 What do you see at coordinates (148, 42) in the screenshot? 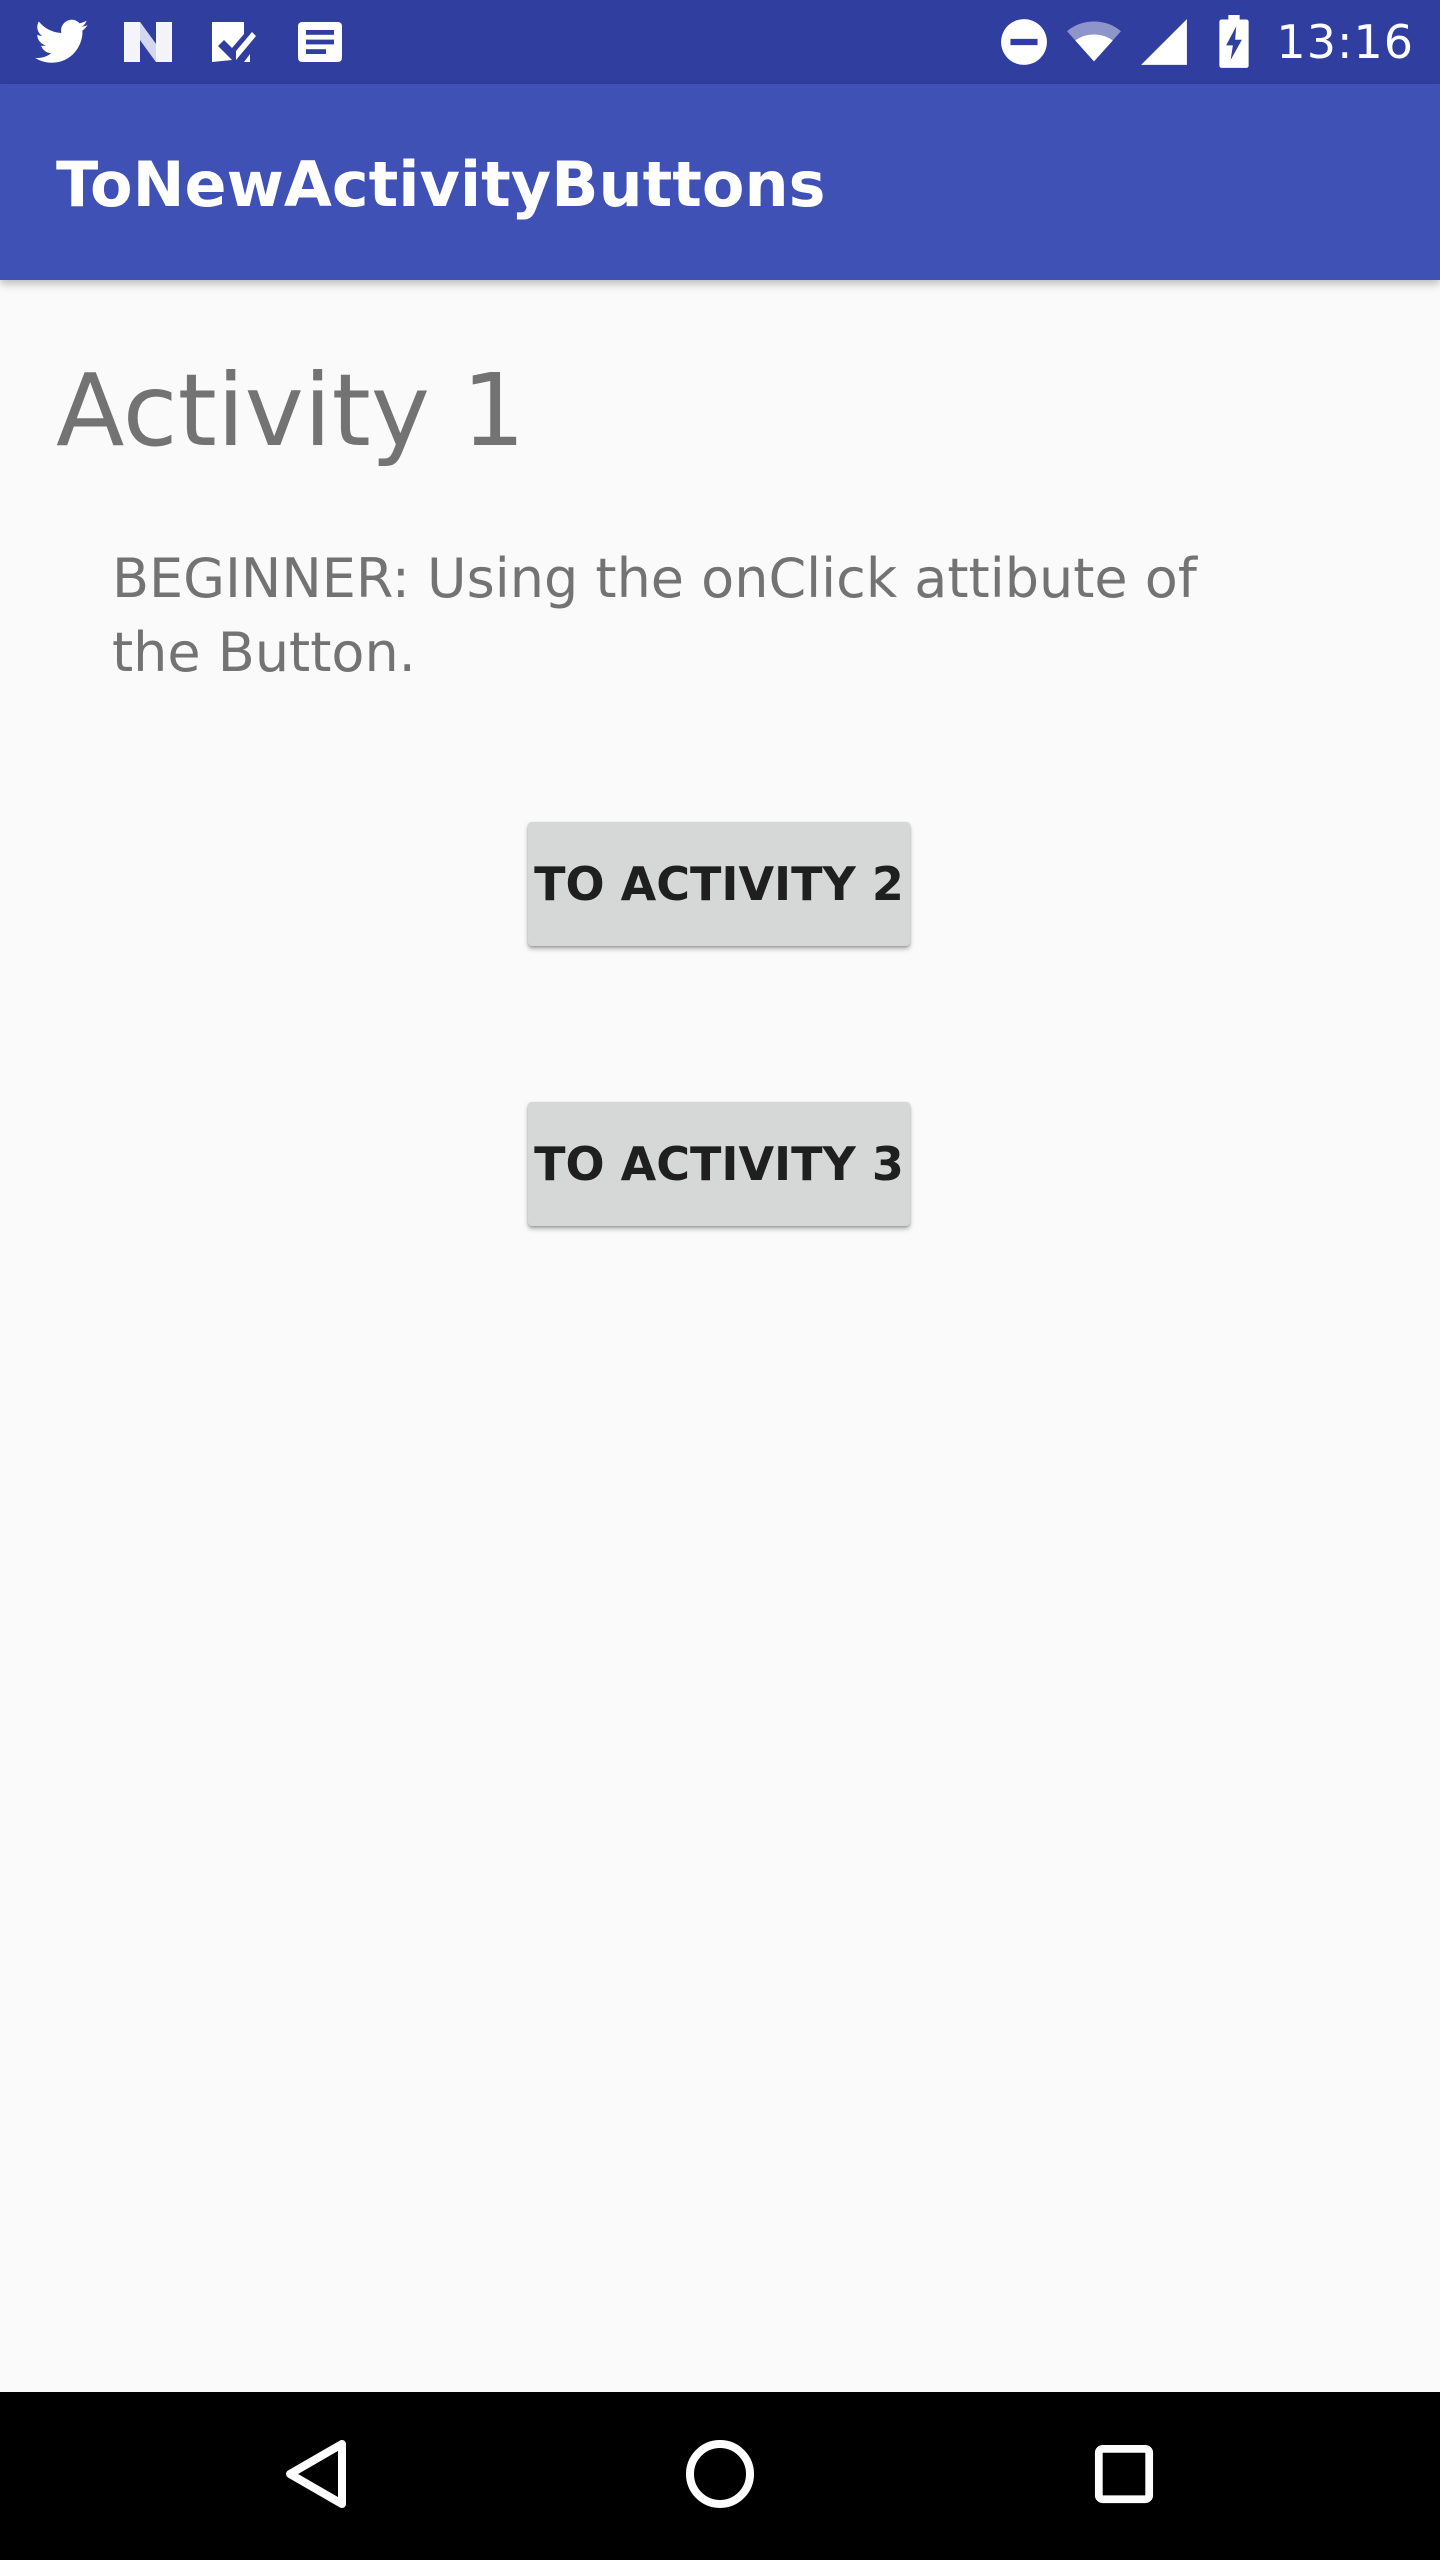
I see `news-icon` at bounding box center [148, 42].